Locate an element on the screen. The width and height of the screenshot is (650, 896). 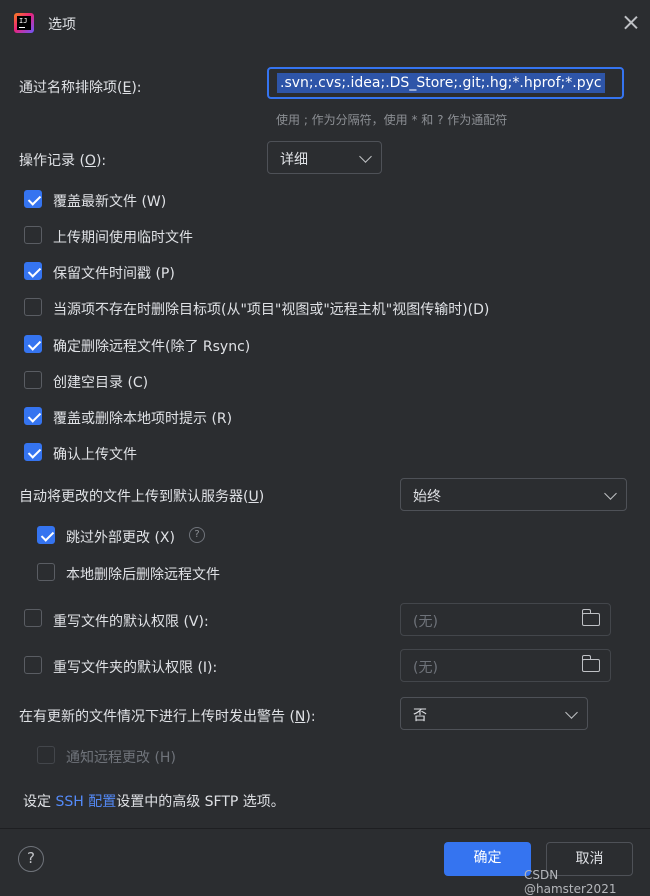
help-button: ? is located at coordinates (31, 859).